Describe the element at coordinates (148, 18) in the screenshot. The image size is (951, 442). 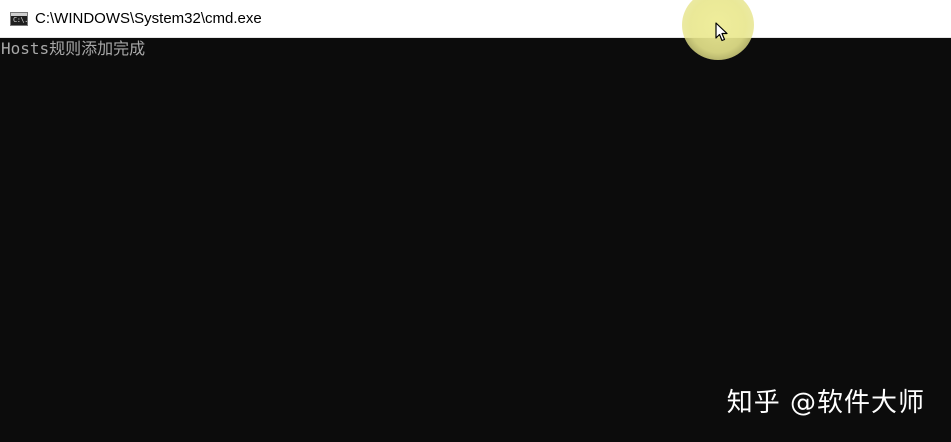
I see `window-title: C:\WINDOWS\System32\cmd.exe` at that location.